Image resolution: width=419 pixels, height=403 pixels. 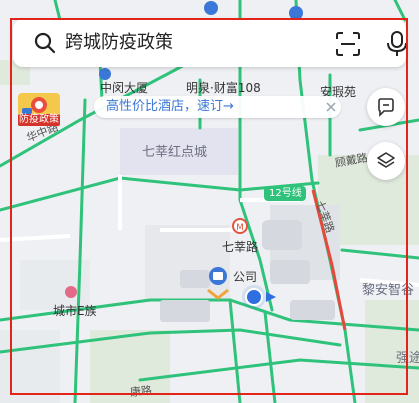 I want to click on label-mingquan: 明泉·财富108, so click(x=223, y=88).